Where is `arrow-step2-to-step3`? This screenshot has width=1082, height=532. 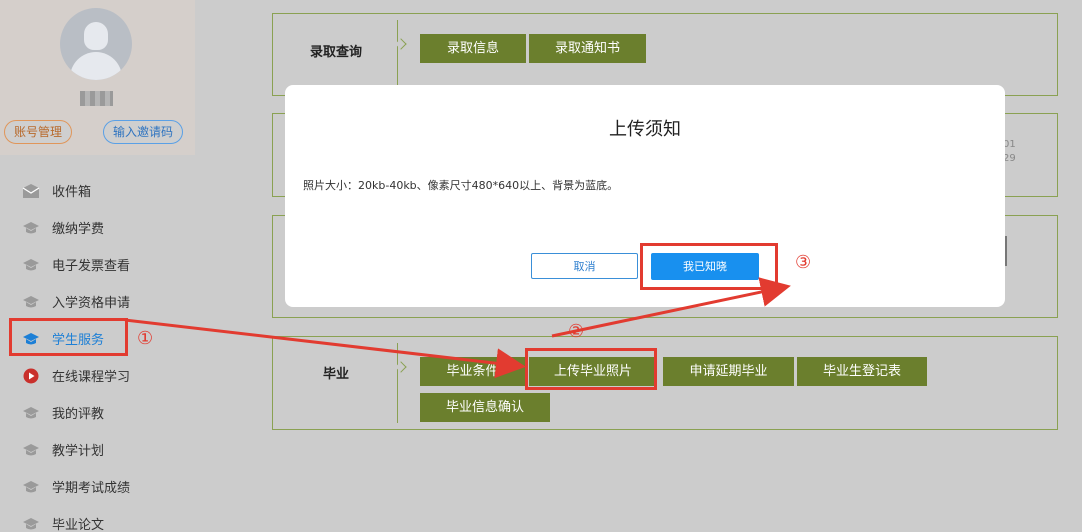 arrow-step2-to-step3 is located at coordinates (671, 307).